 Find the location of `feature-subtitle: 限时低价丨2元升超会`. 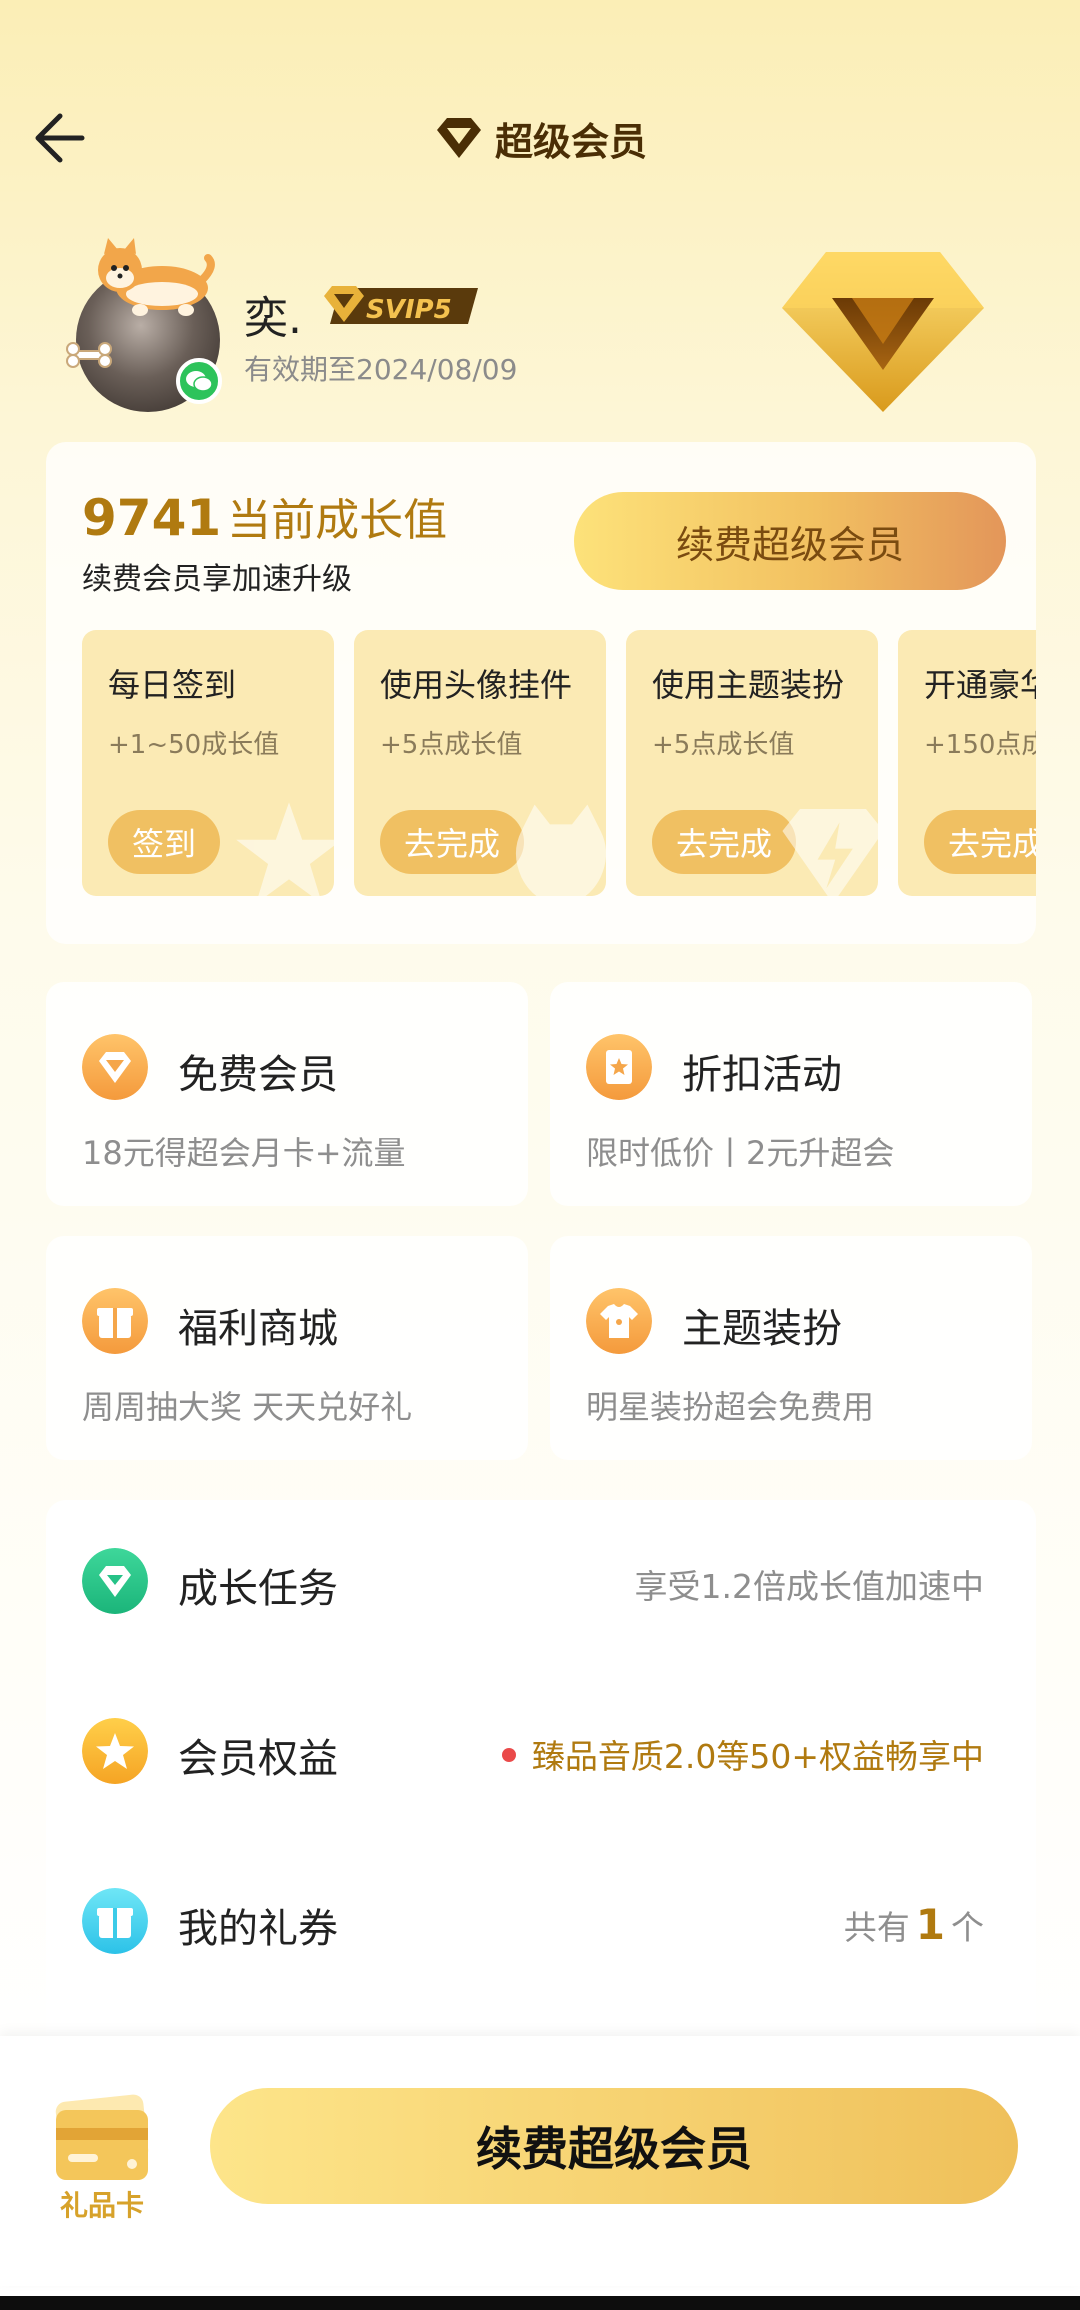

feature-subtitle: 限时低价丨2元升超会 is located at coordinates (740, 1153).